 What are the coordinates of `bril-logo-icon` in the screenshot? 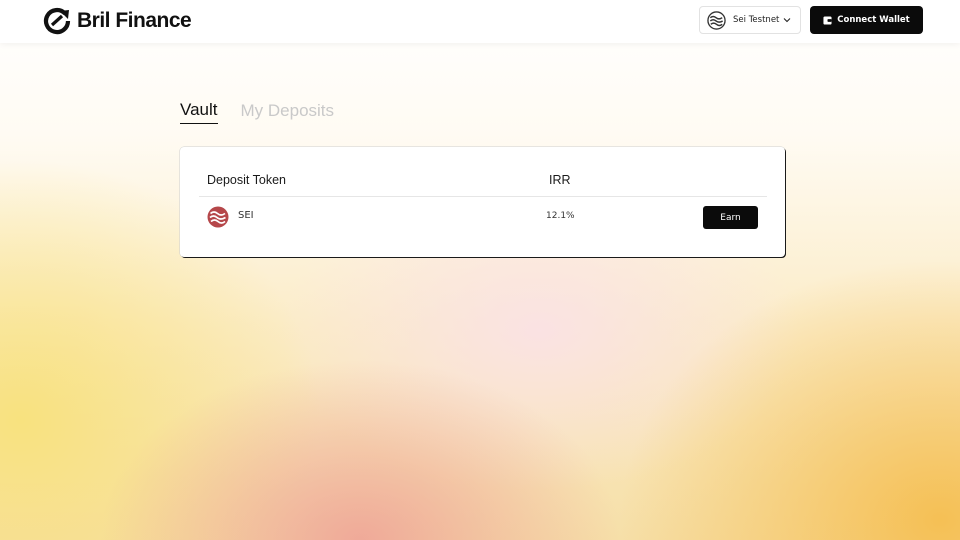 It's located at (57, 21).